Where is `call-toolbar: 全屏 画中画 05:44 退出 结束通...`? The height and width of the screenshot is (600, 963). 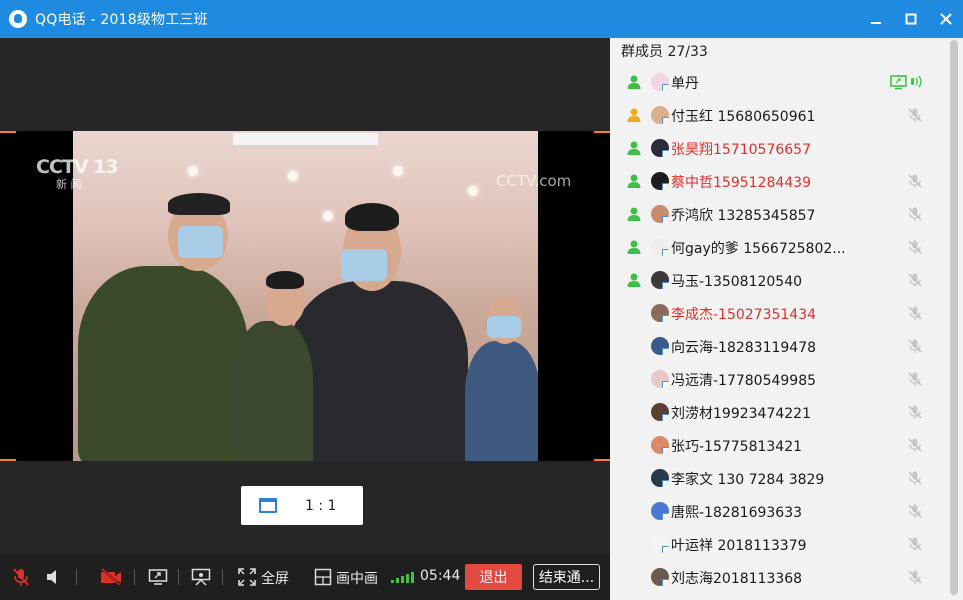
call-toolbar: 全屏 画中画 05:44 退出 结束通... is located at coordinates (305, 577).